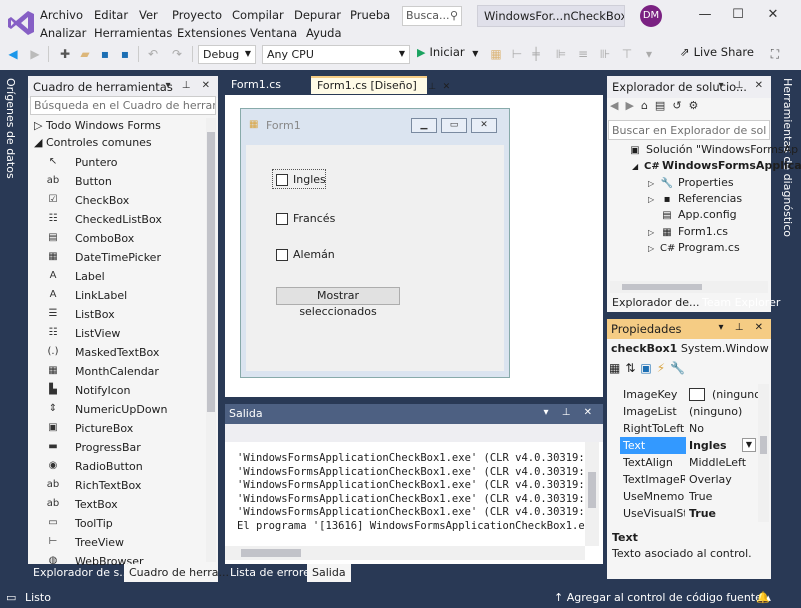  Describe the element at coordinates (694, 445) in the screenshot. I see `property-row-text: Text Ingles ▼` at that location.